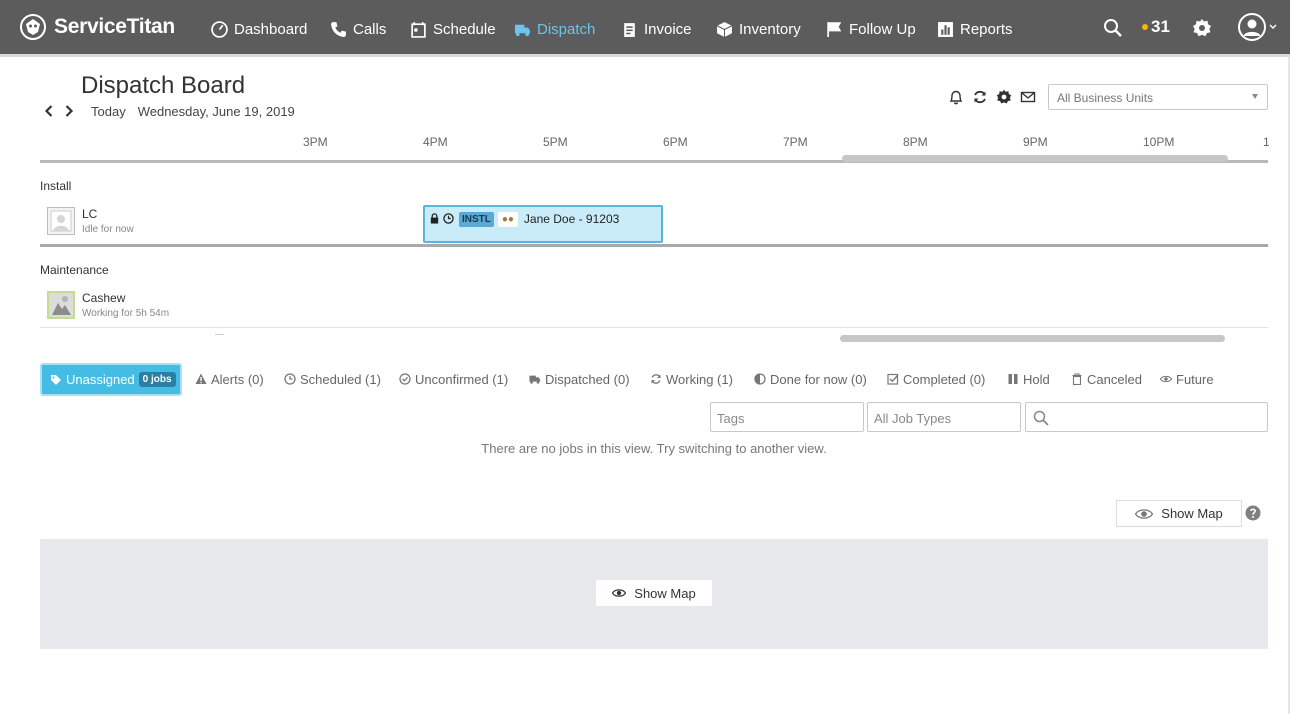 The width and height of the screenshot is (1290, 714). I want to click on check-square-icon, so click(893, 379).